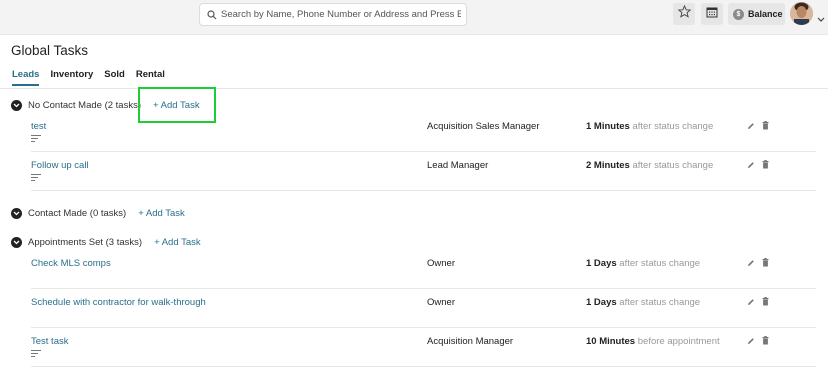 This screenshot has height=374, width=828. I want to click on task-timing: 10 Minutes before appointment, so click(653, 341).